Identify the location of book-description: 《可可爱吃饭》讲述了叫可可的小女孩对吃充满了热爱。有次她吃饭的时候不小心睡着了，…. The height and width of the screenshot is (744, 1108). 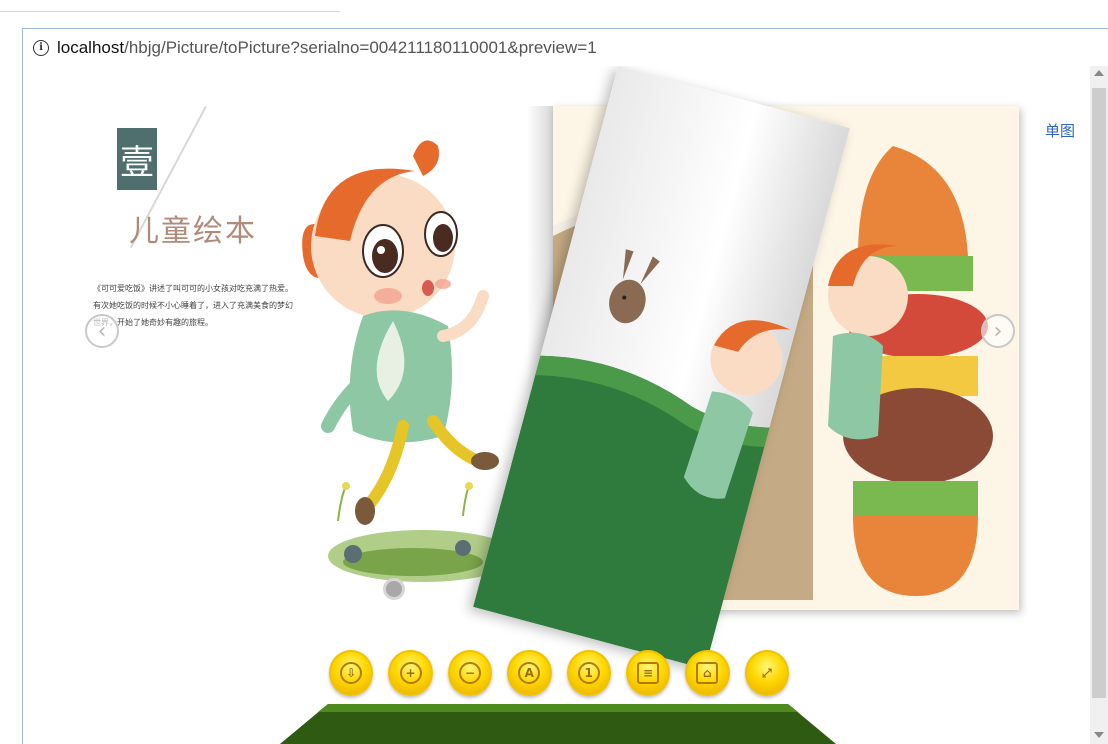
(193, 305).